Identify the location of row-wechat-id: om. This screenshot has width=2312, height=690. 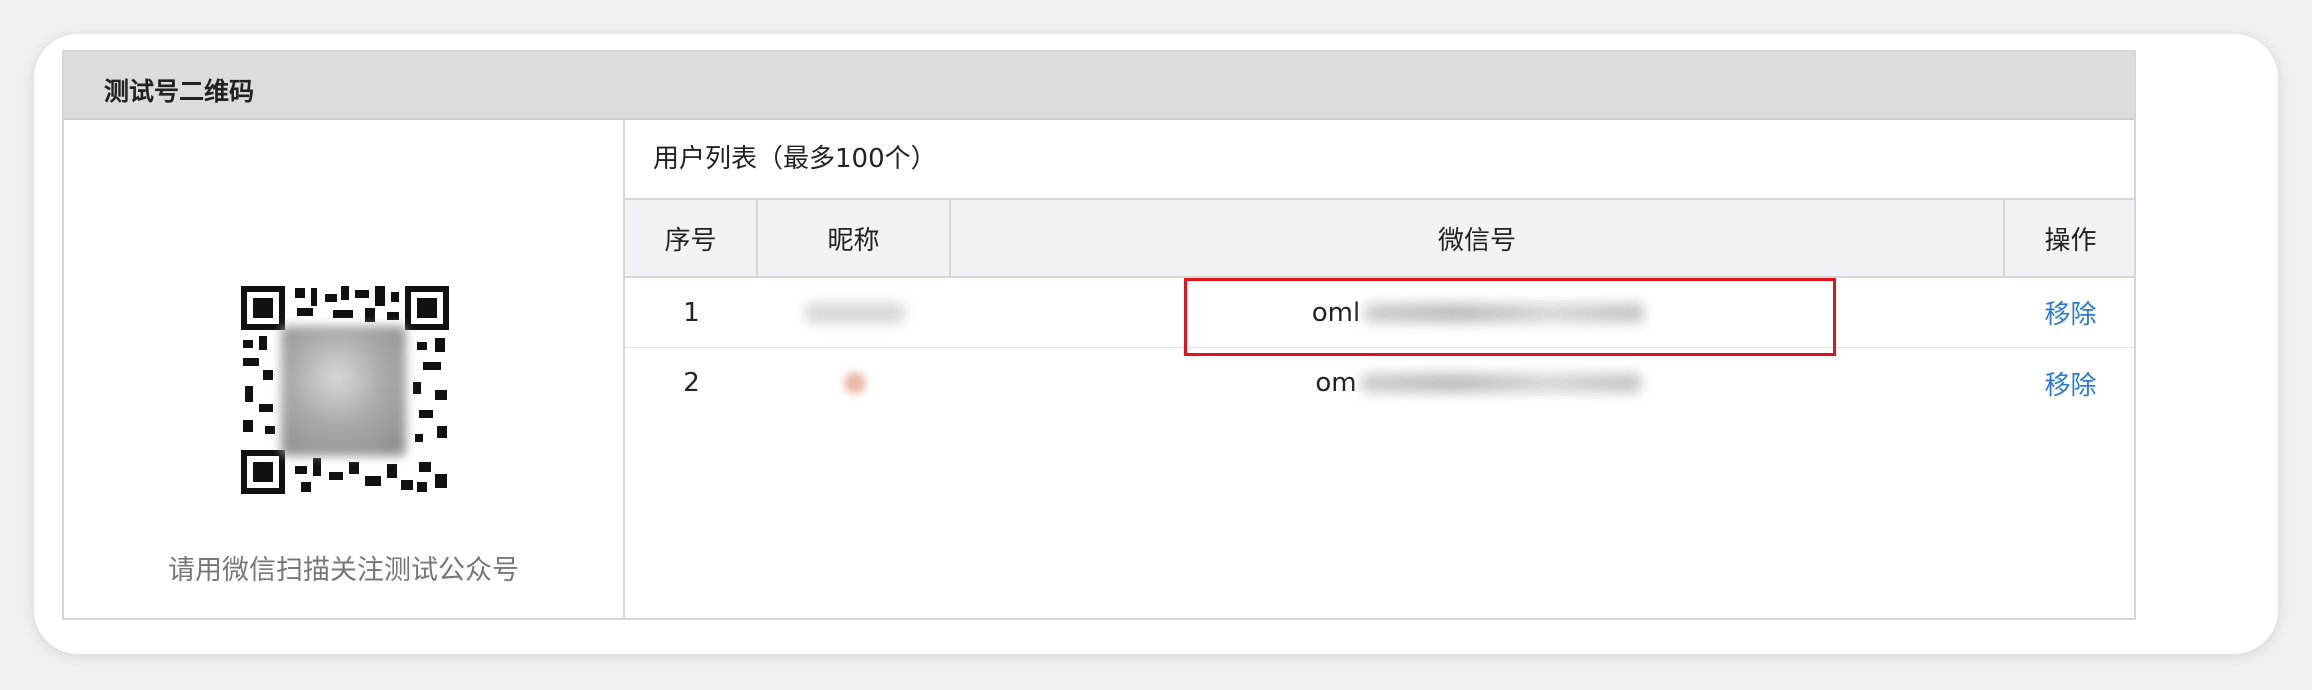
(1478, 383).